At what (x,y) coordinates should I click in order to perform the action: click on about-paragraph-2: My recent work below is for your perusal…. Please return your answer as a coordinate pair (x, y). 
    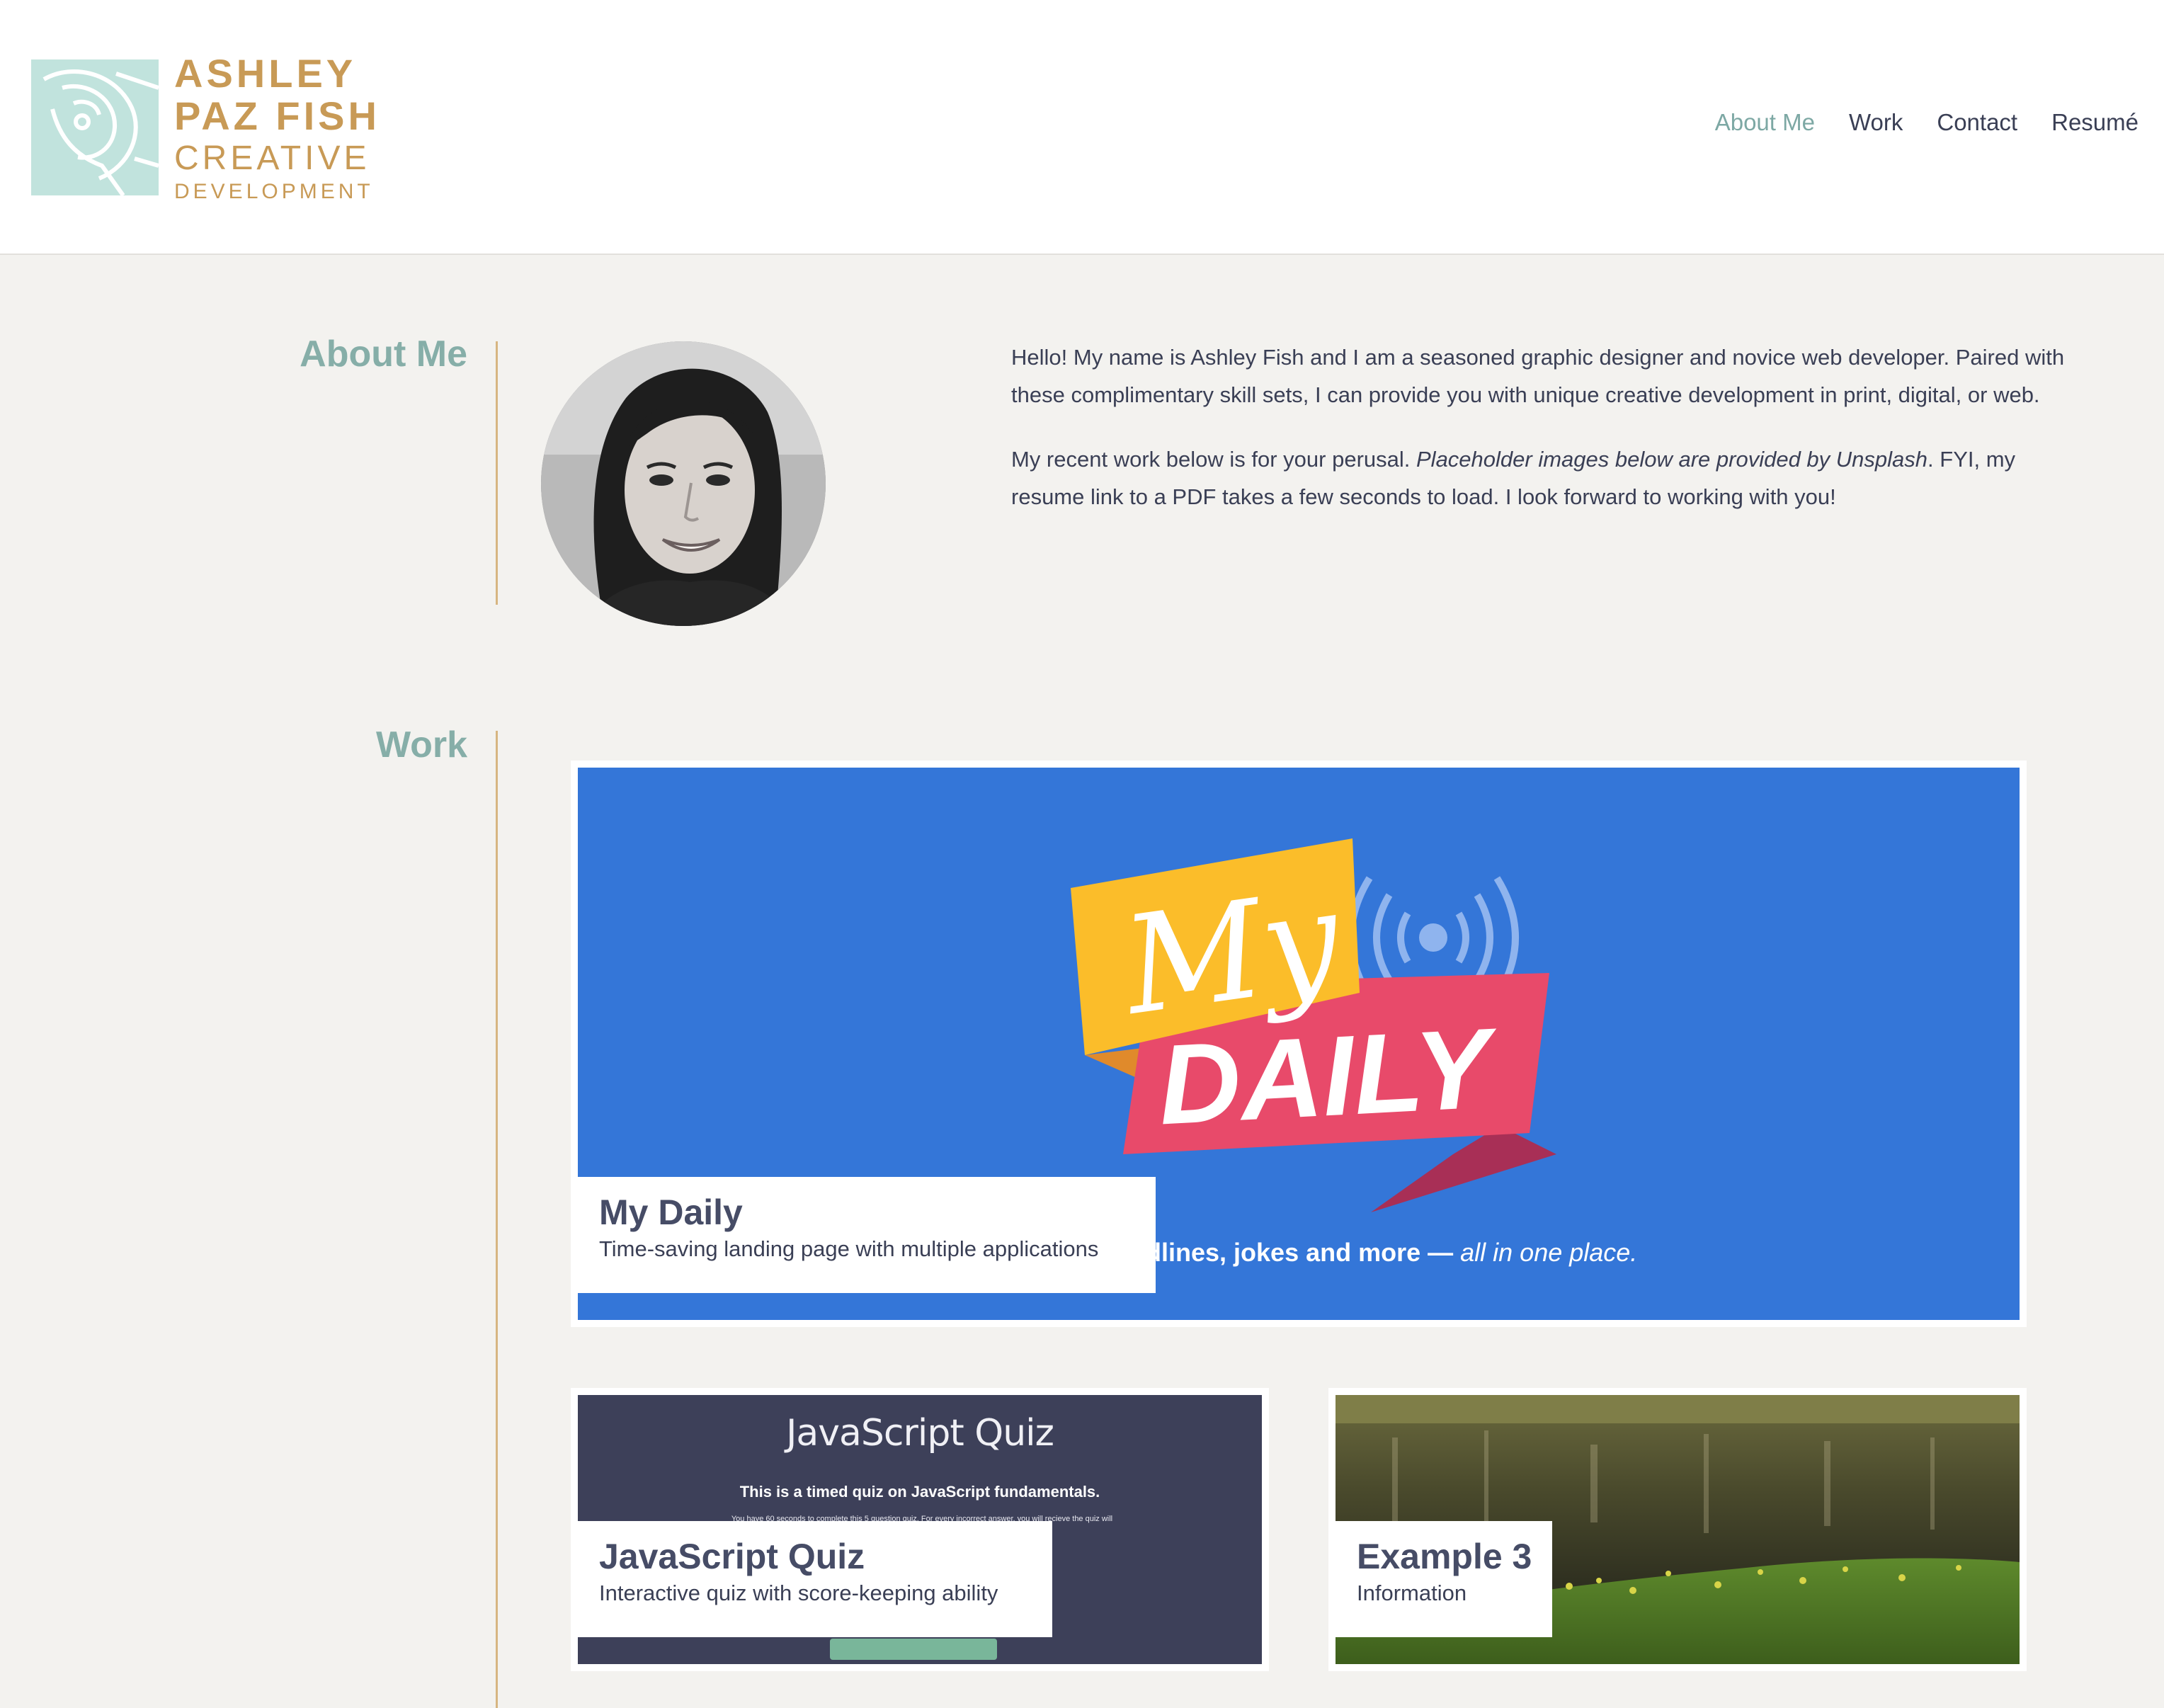
    Looking at the image, I should click on (1542, 478).